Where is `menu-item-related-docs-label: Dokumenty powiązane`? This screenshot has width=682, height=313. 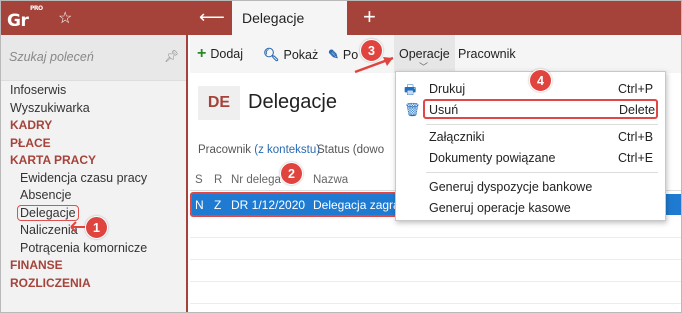
menu-item-related-docs-label: Dokumenty powiązane is located at coordinates (492, 158).